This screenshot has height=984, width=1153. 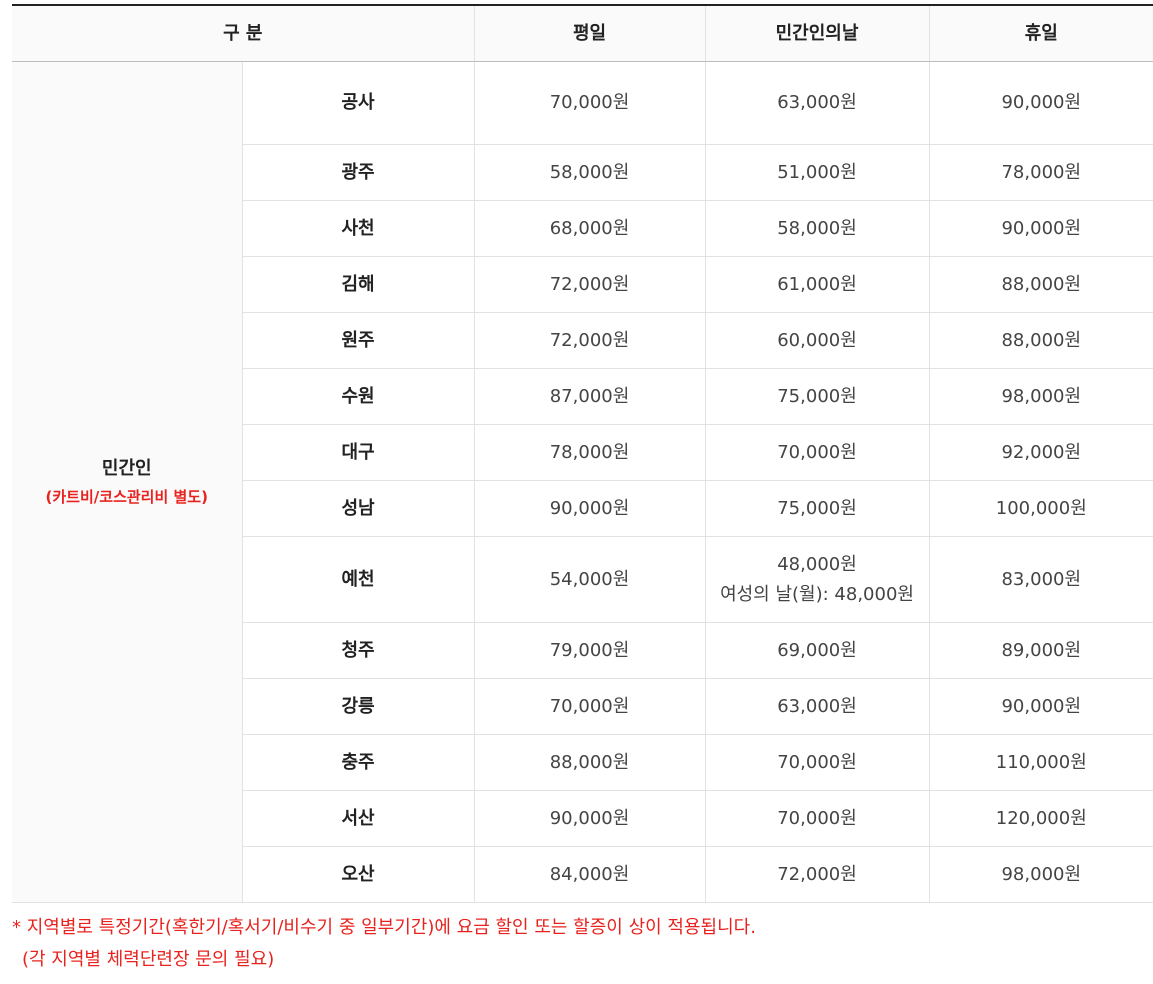 What do you see at coordinates (358, 340) in the screenshot?
I see `region-cell: 원주` at bounding box center [358, 340].